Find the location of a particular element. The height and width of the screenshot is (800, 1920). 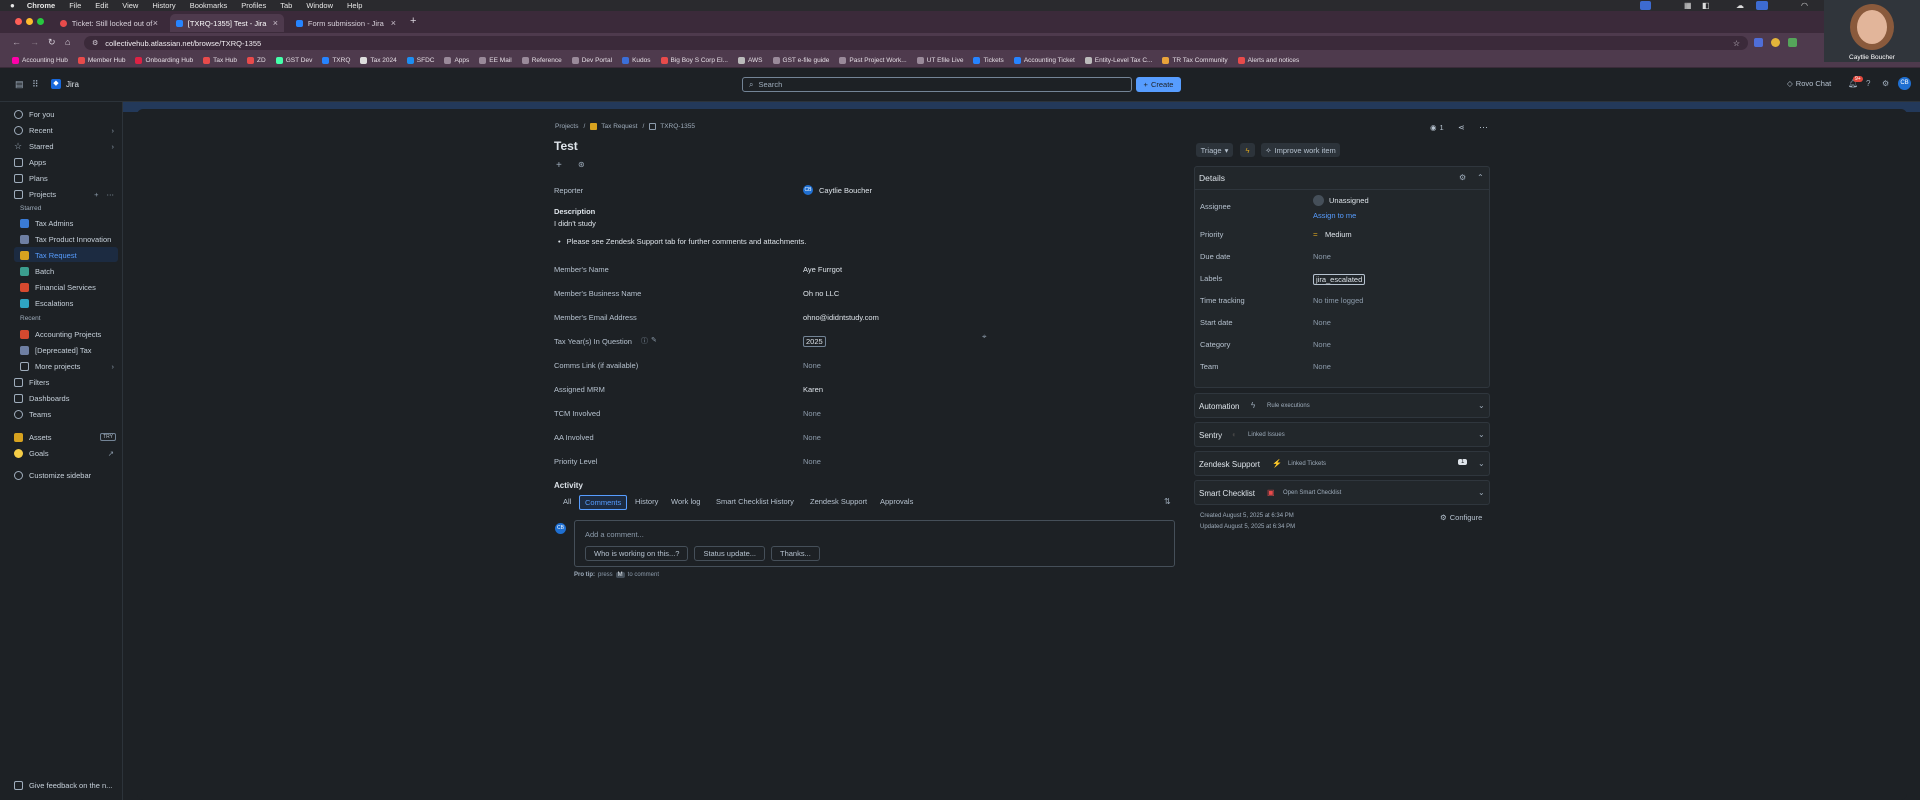

activity-tab: Zendesk Support is located at coordinates (838, 501).